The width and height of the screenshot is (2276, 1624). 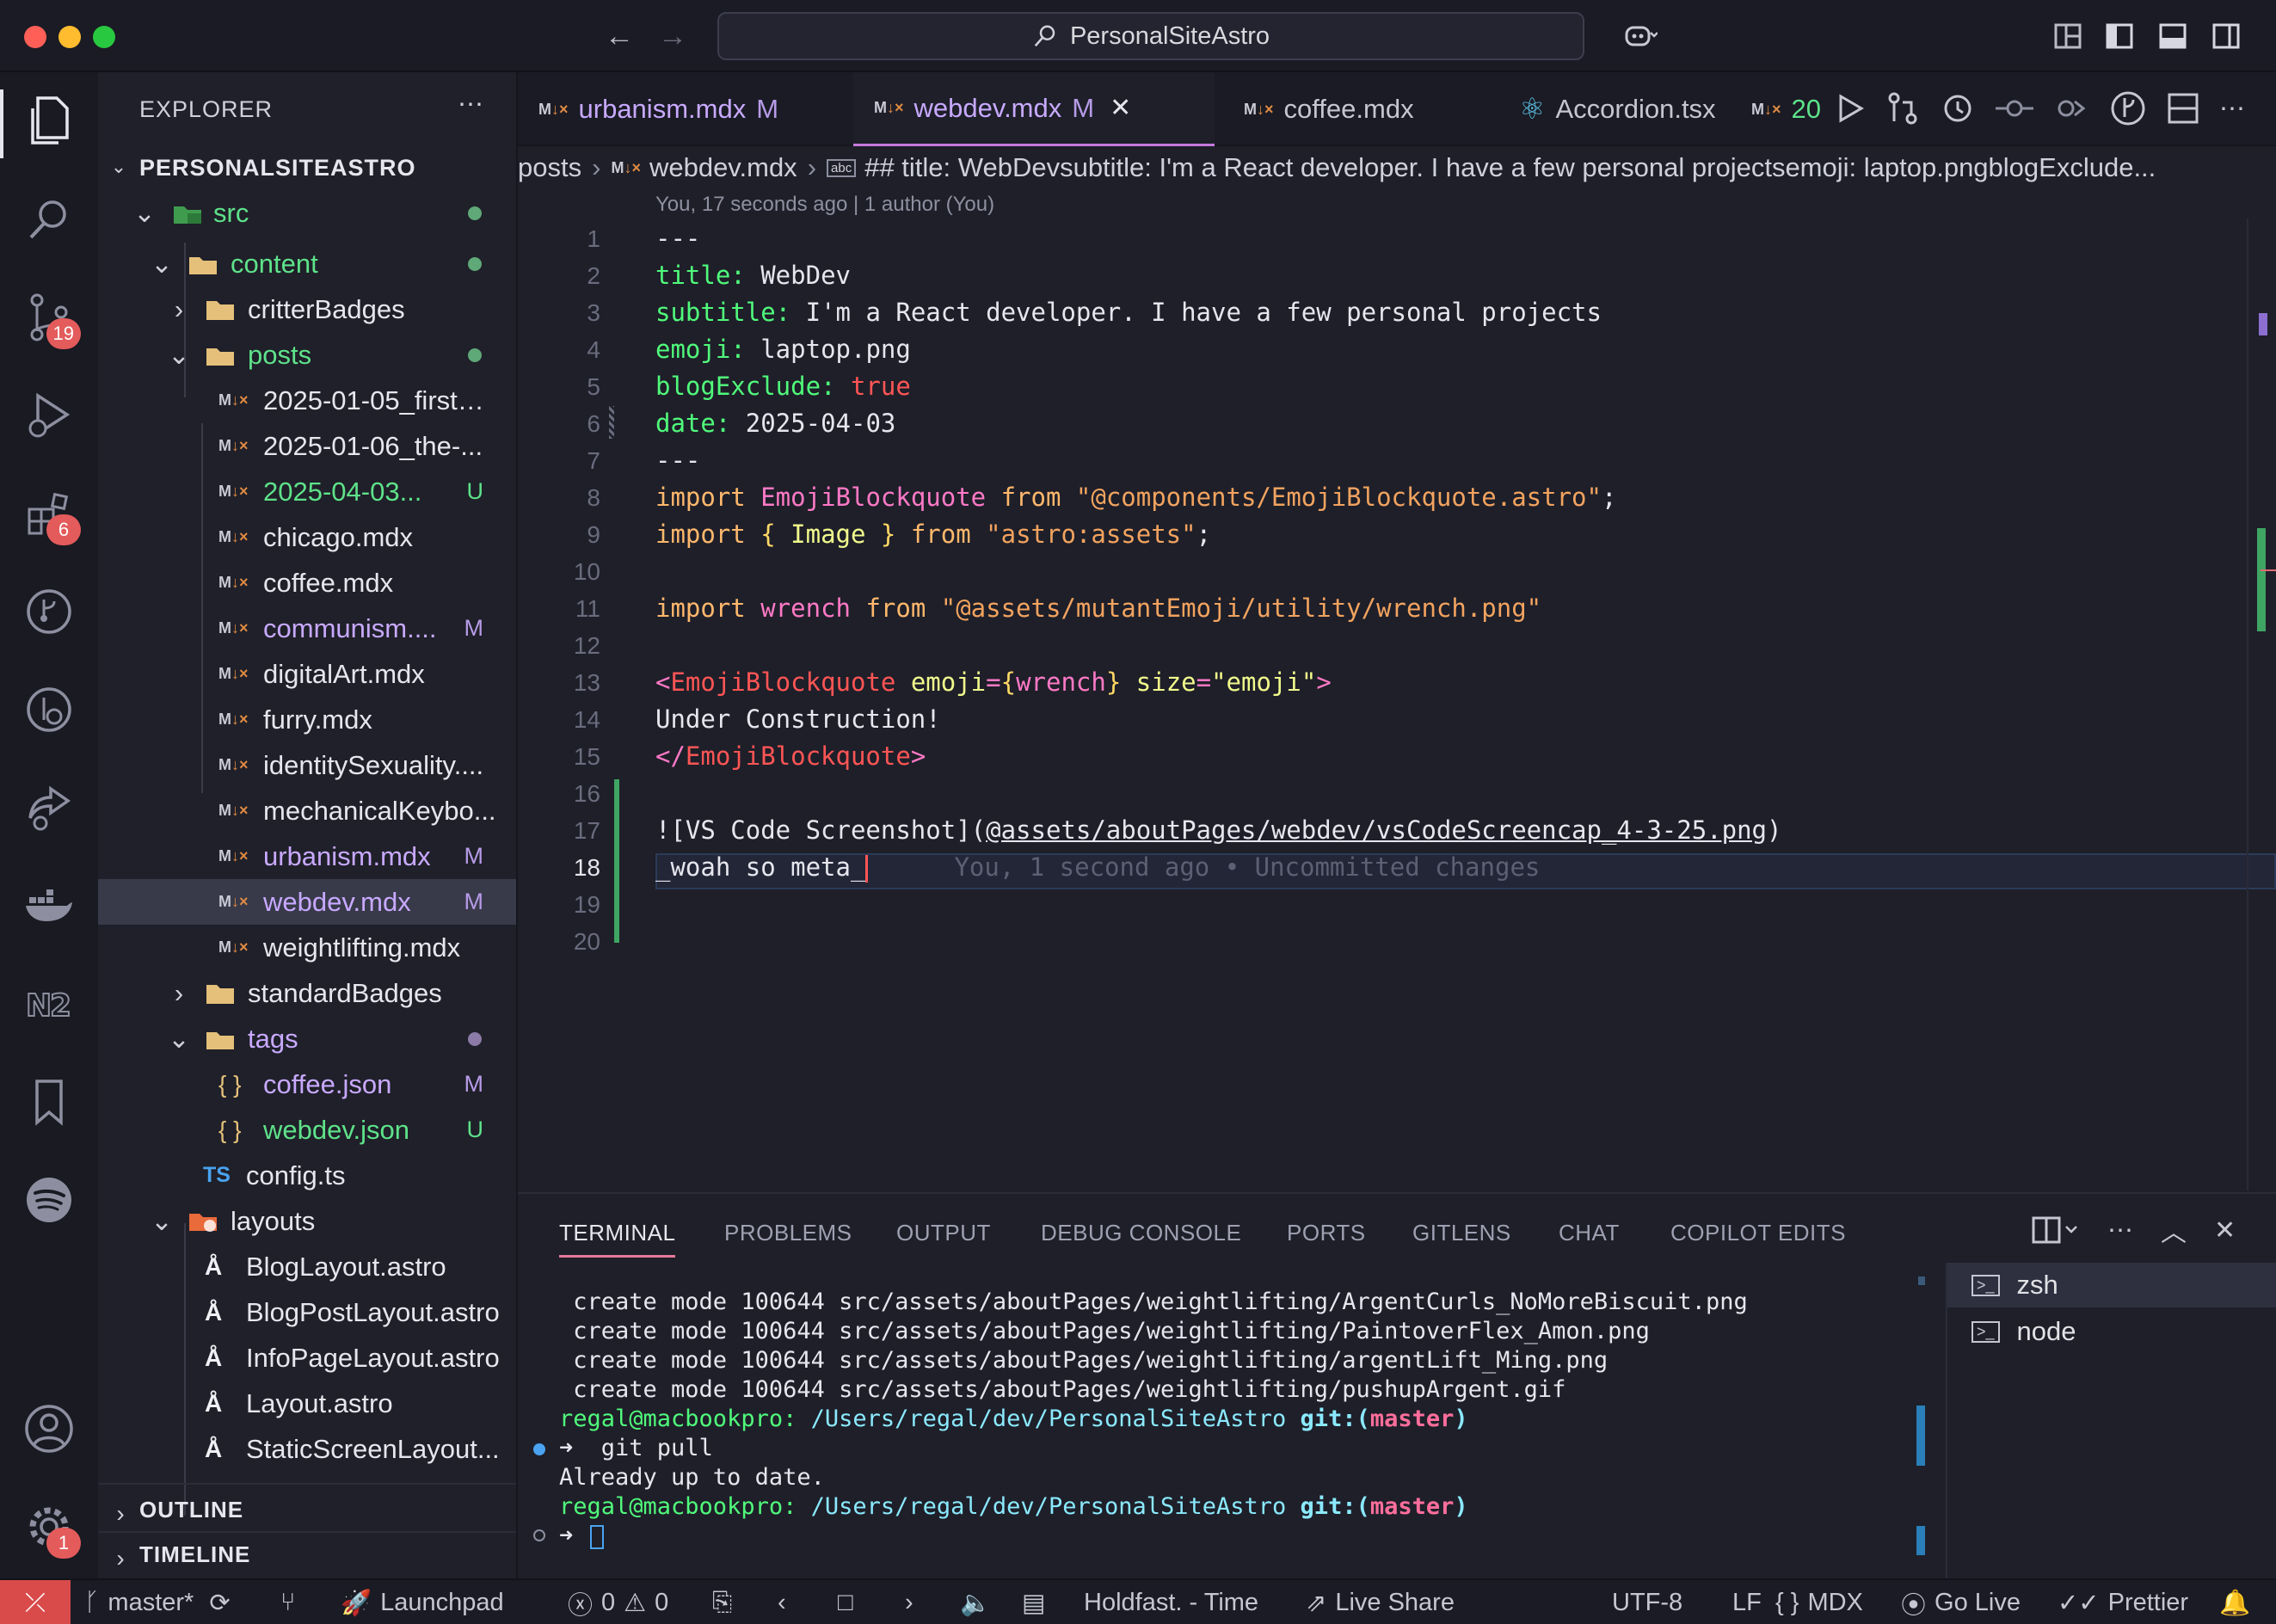 I want to click on open-changes-icon, so click(x=1902, y=108).